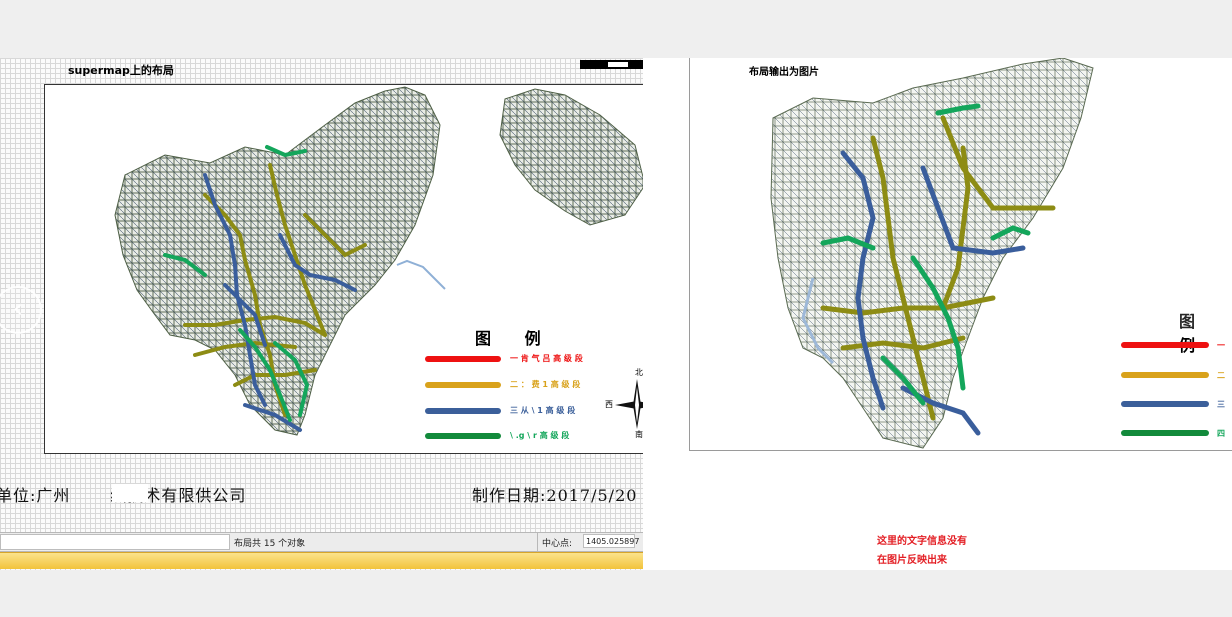  Describe the element at coordinates (321, 542) in the screenshot. I see `status-bar: 布局共 15 个对象 中心点: 1405.025897` at that location.